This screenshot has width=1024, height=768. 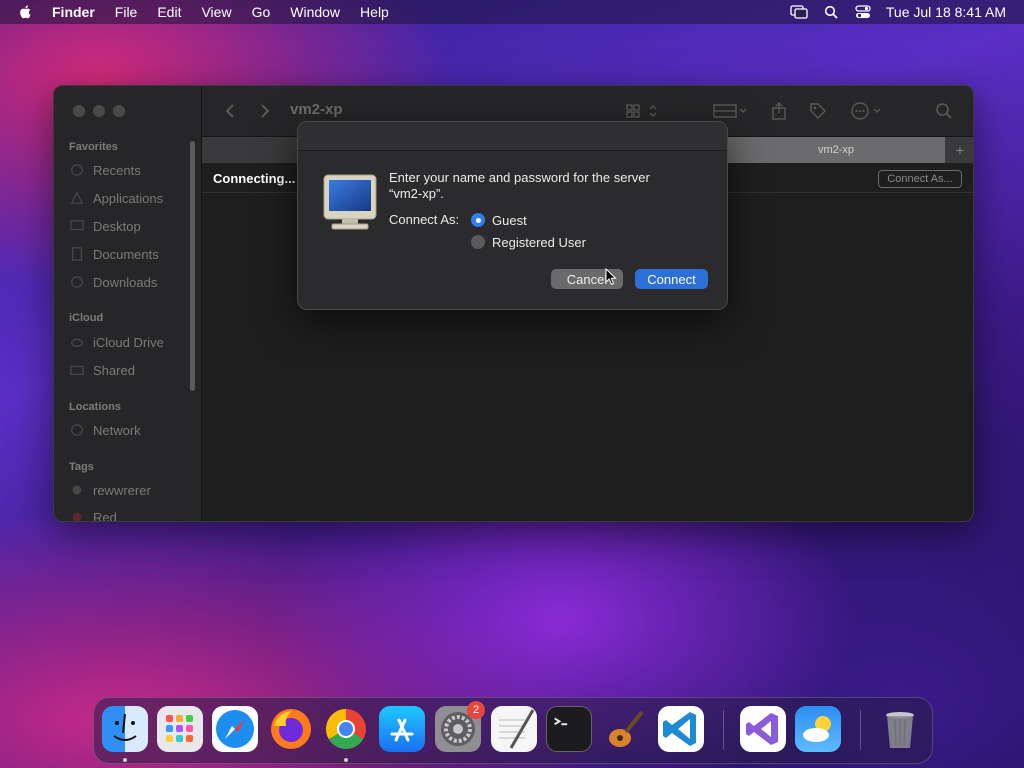 What do you see at coordinates (478, 220) in the screenshot?
I see `radio-selected-indicator` at bounding box center [478, 220].